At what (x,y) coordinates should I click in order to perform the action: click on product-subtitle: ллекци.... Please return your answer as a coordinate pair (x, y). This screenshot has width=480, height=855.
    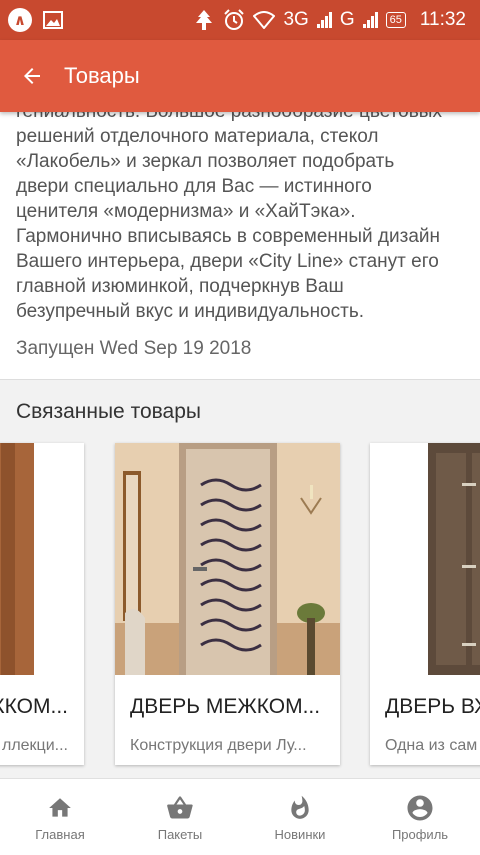
    Looking at the image, I should click on (34, 745).